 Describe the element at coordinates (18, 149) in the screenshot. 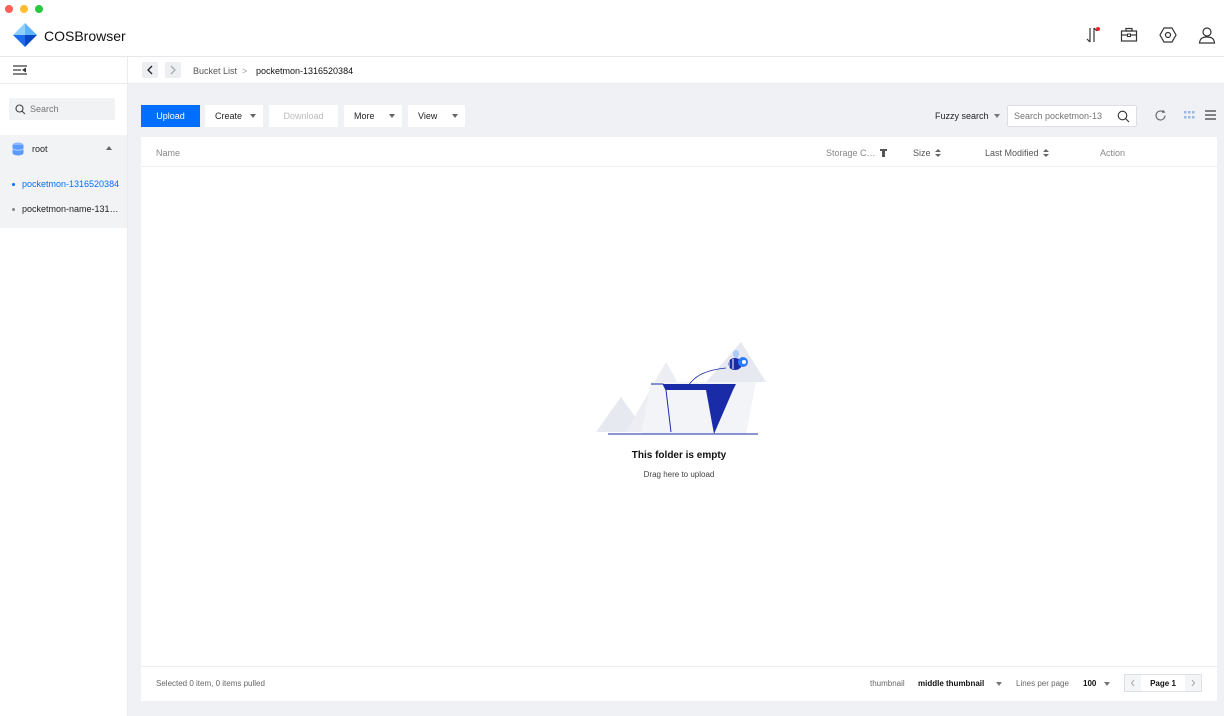

I see `database-icon` at that location.